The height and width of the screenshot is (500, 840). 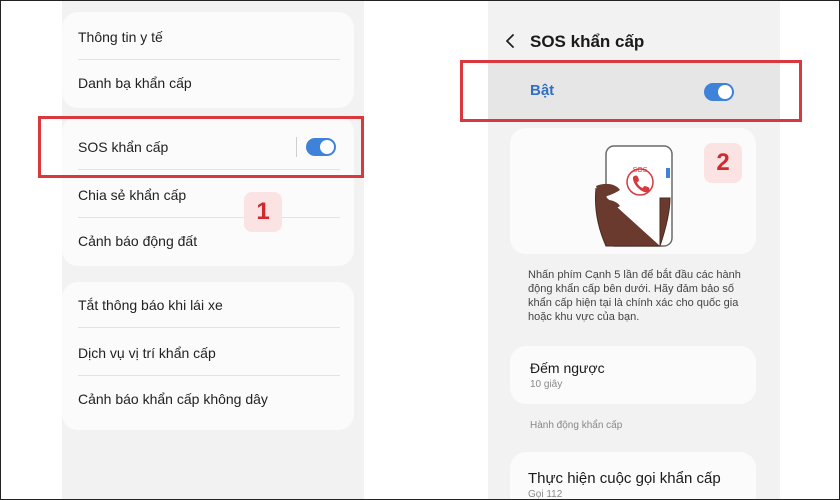 What do you see at coordinates (120, 37) in the screenshot?
I see `menu-item-label: Thông tin y tế` at bounding box center [120, 37].